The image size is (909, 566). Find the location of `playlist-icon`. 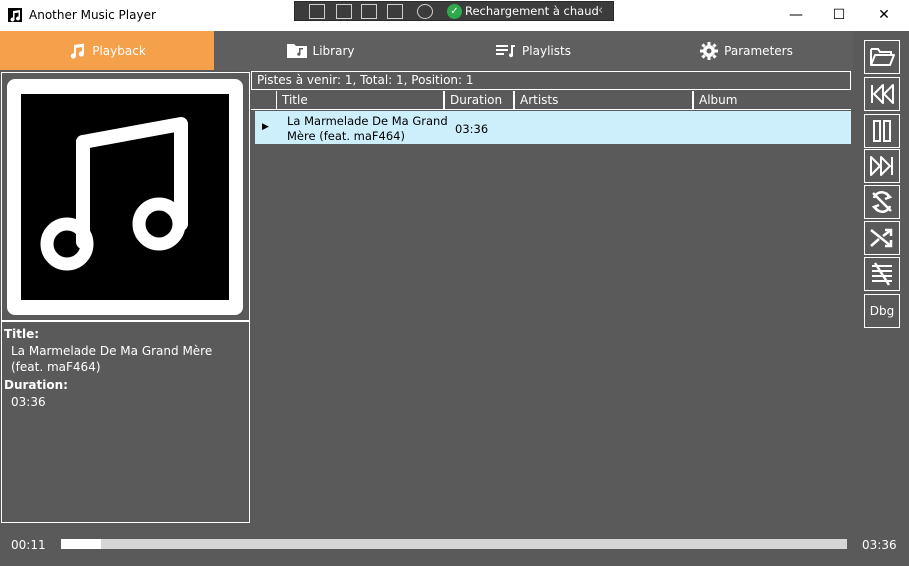

playlist-icon is located at coordinates (506, 50).